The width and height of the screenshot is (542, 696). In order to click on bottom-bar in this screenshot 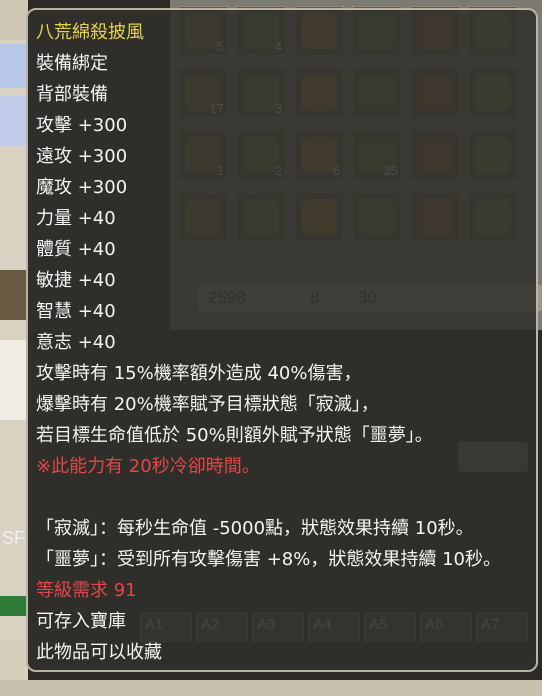, I will do `click(271, 688)`.